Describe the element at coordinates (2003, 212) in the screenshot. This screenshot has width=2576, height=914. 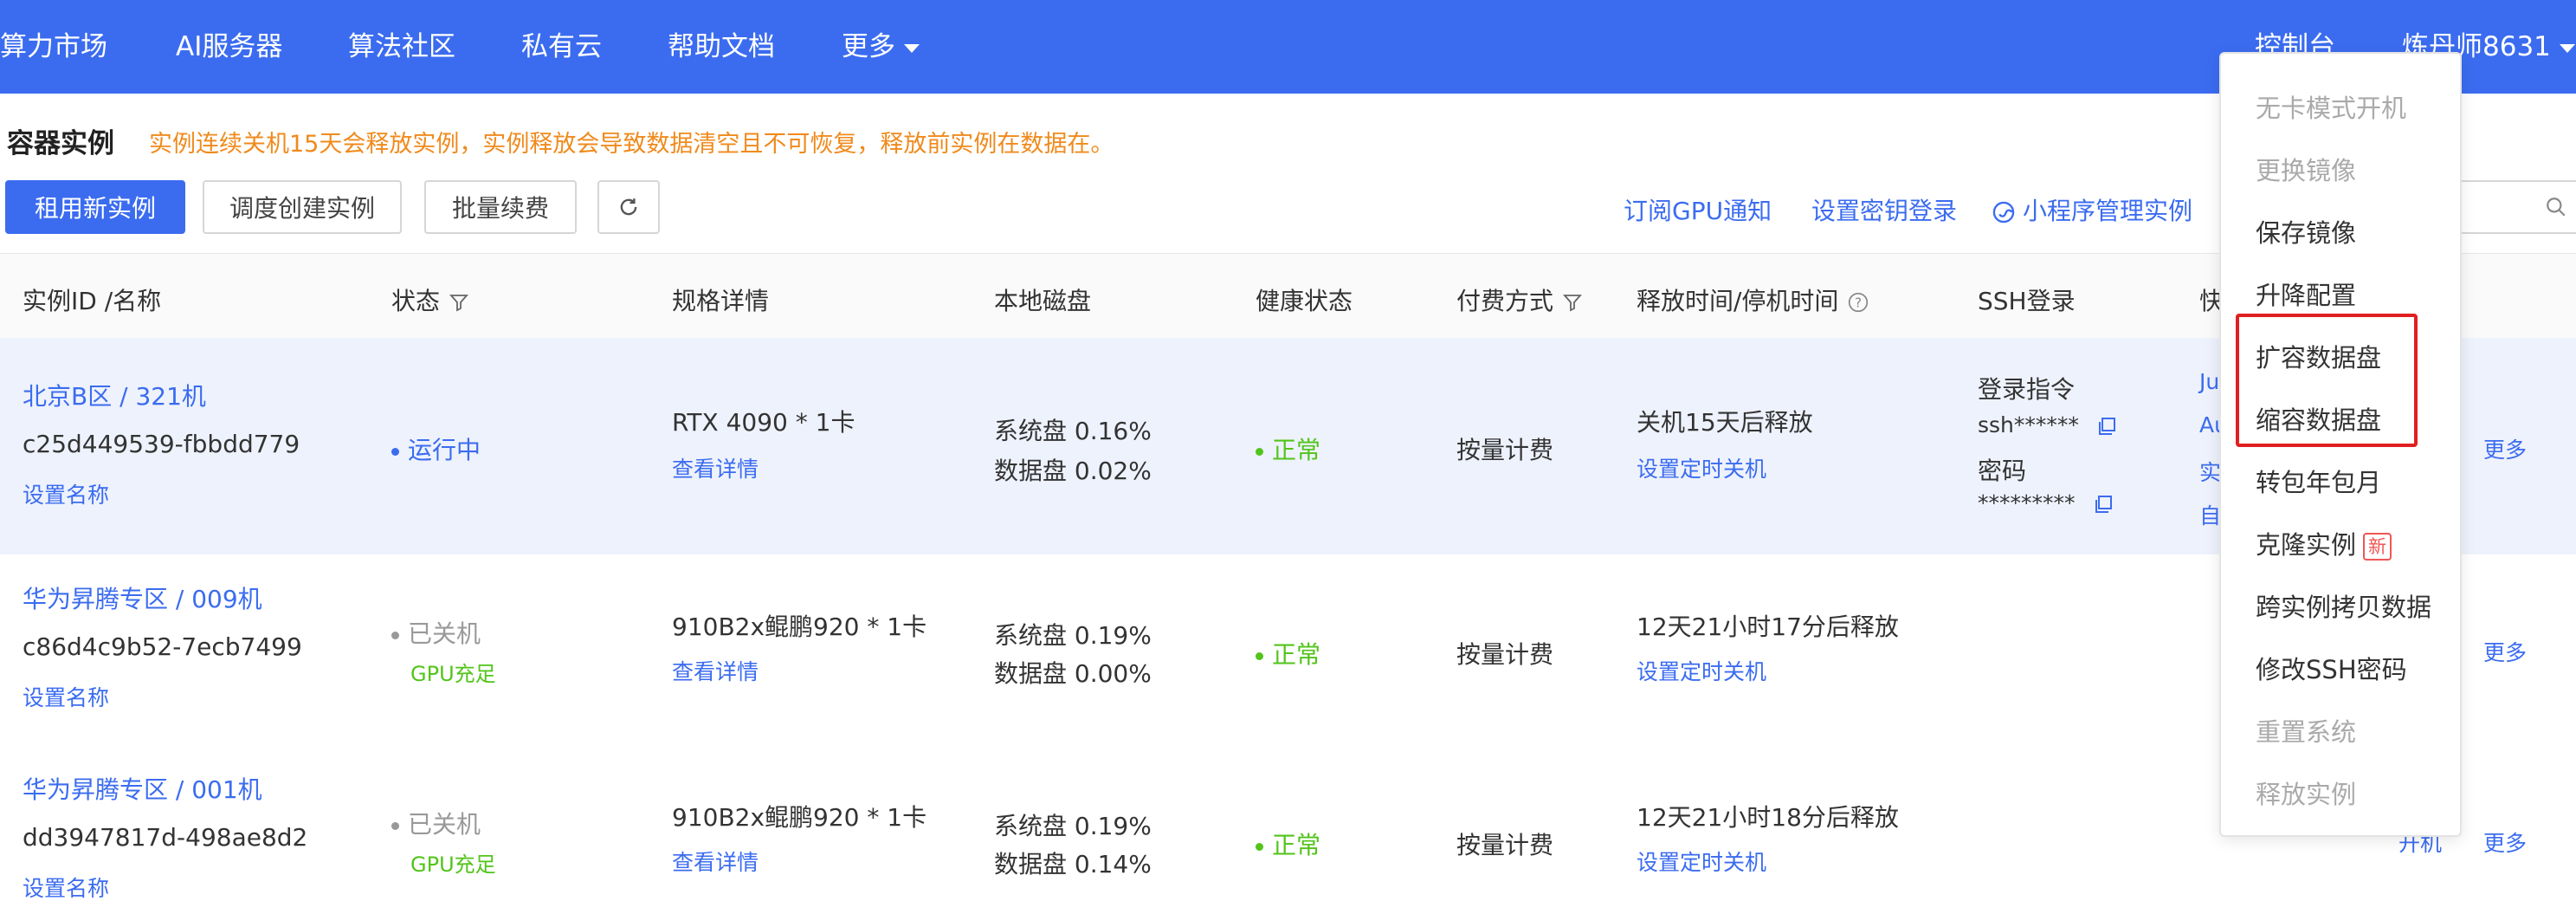
I see `miniapp-icon` at that location.